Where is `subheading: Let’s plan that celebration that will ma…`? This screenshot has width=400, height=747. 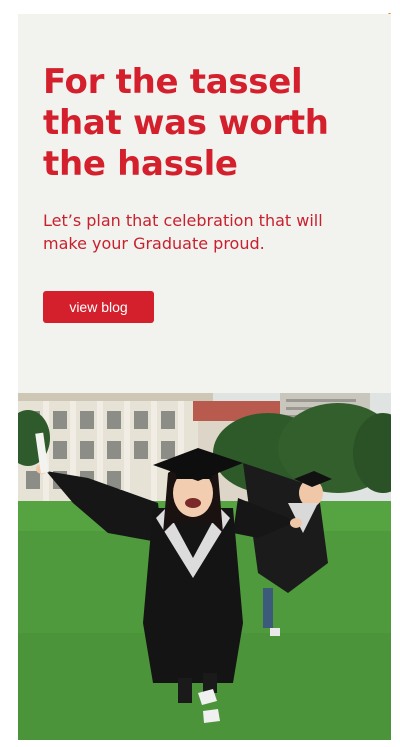
subheading: Let’s plan that celebration that will ma… is located at coordinates (183, 232).